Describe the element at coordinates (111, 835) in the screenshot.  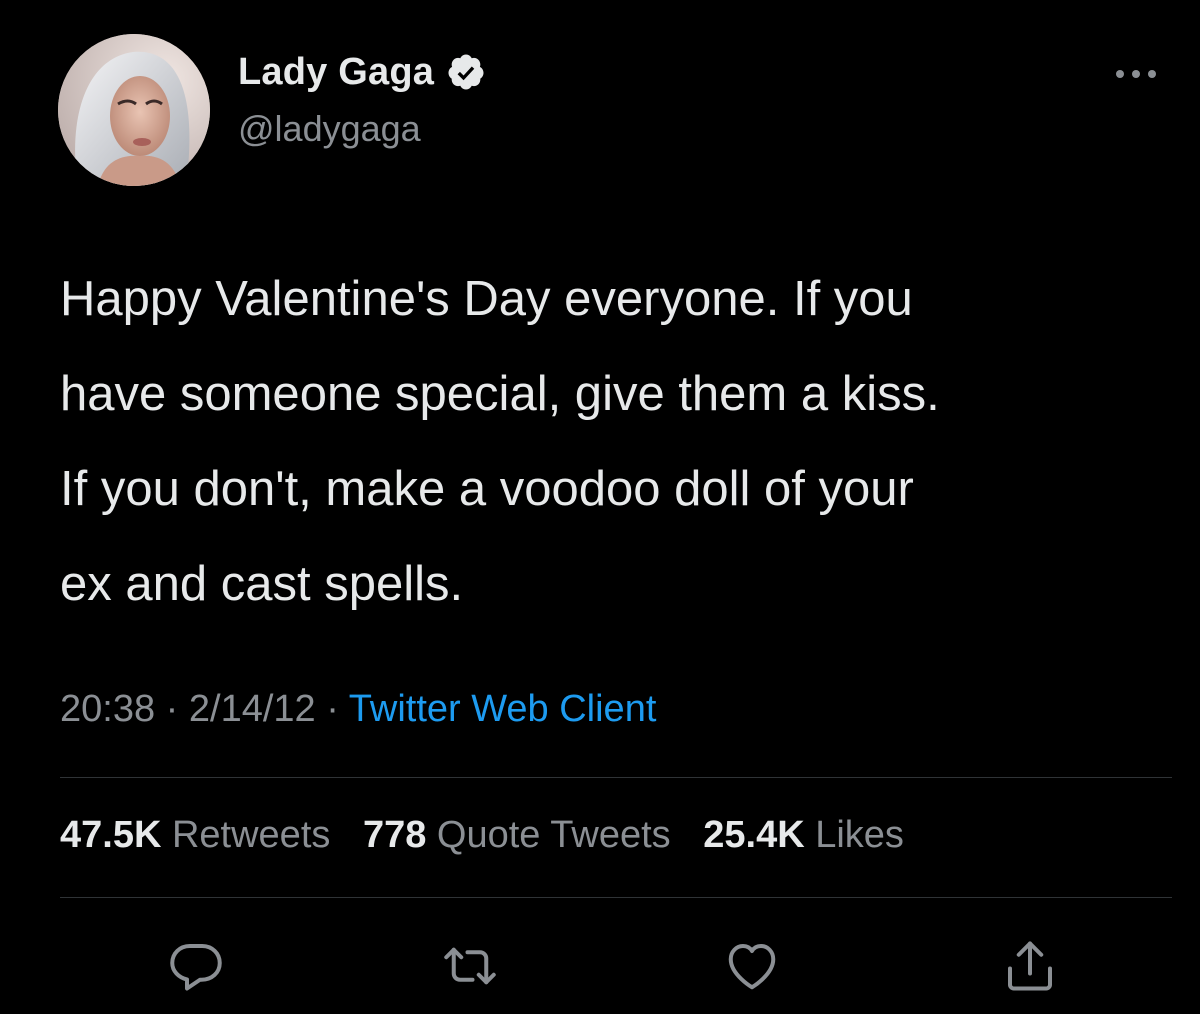
I see `retweets-count: 47.5K` at that location.